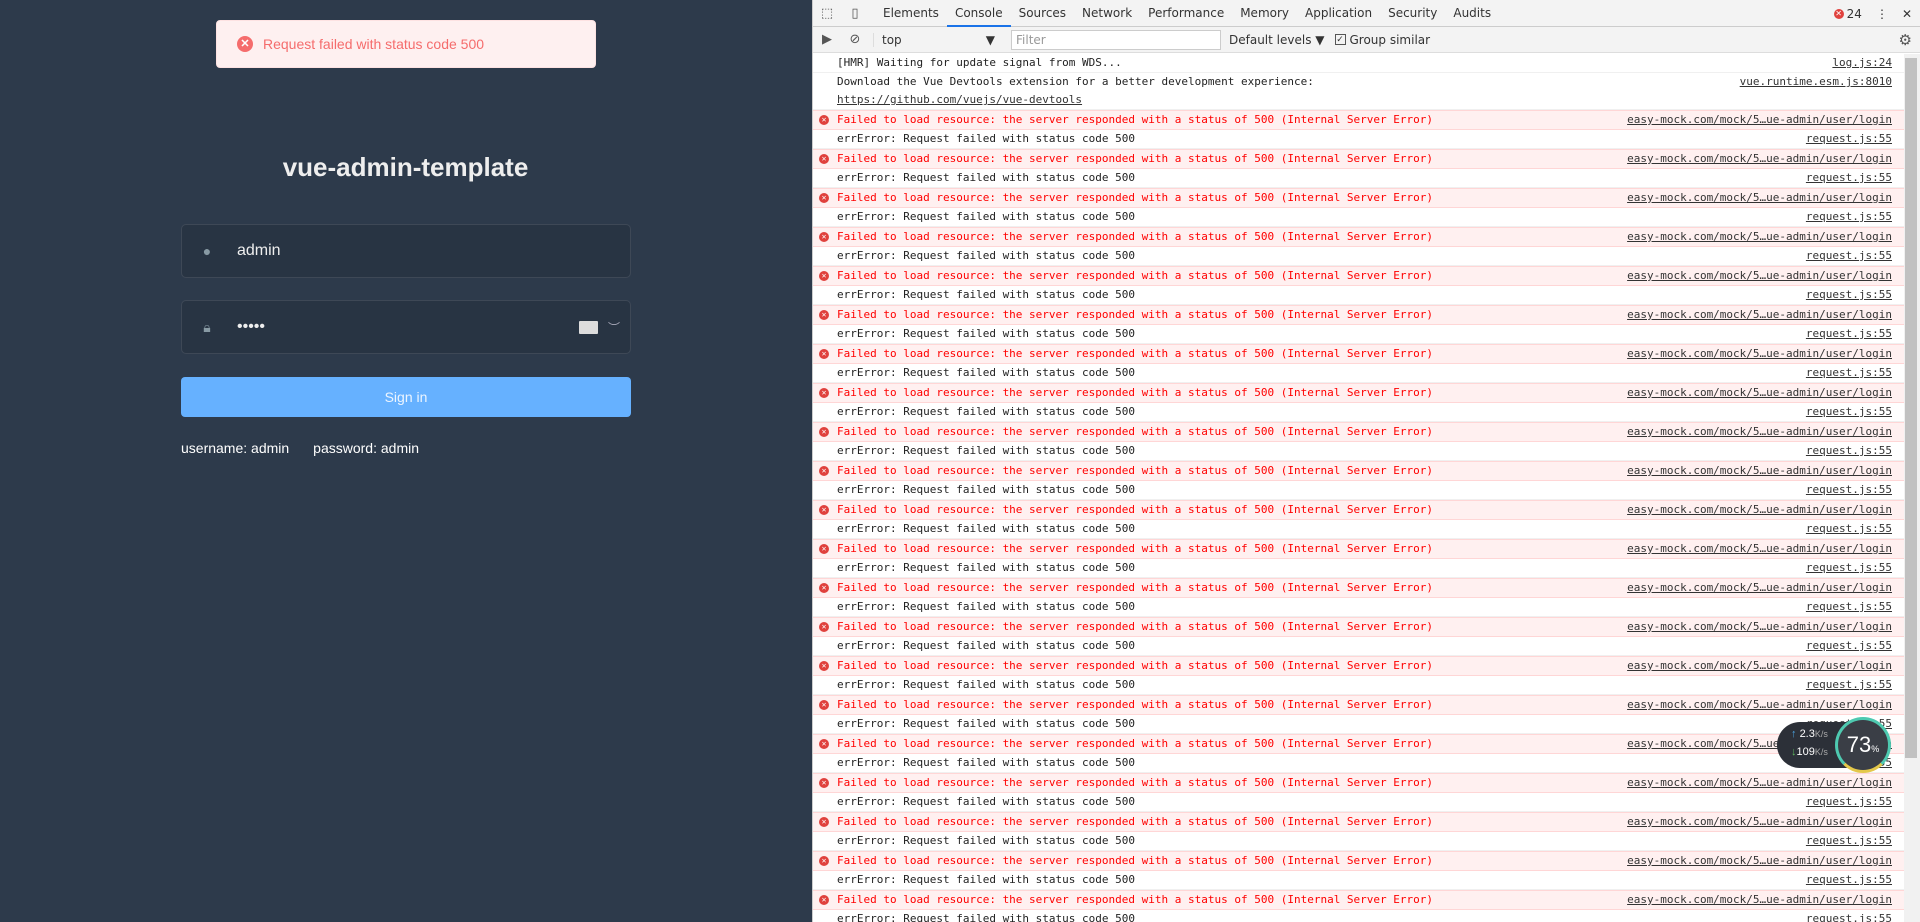  I want to click on scrollbar-track, so click(1912, 488).